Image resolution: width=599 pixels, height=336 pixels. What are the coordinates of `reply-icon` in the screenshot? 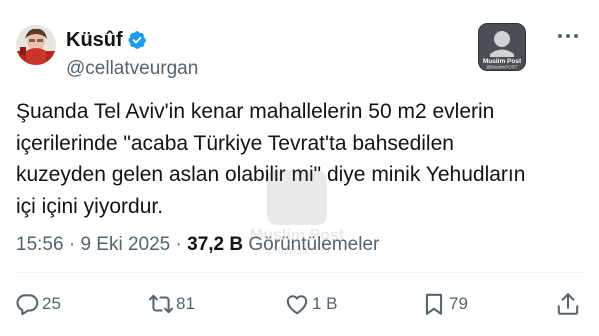 It's located at (27, 305).